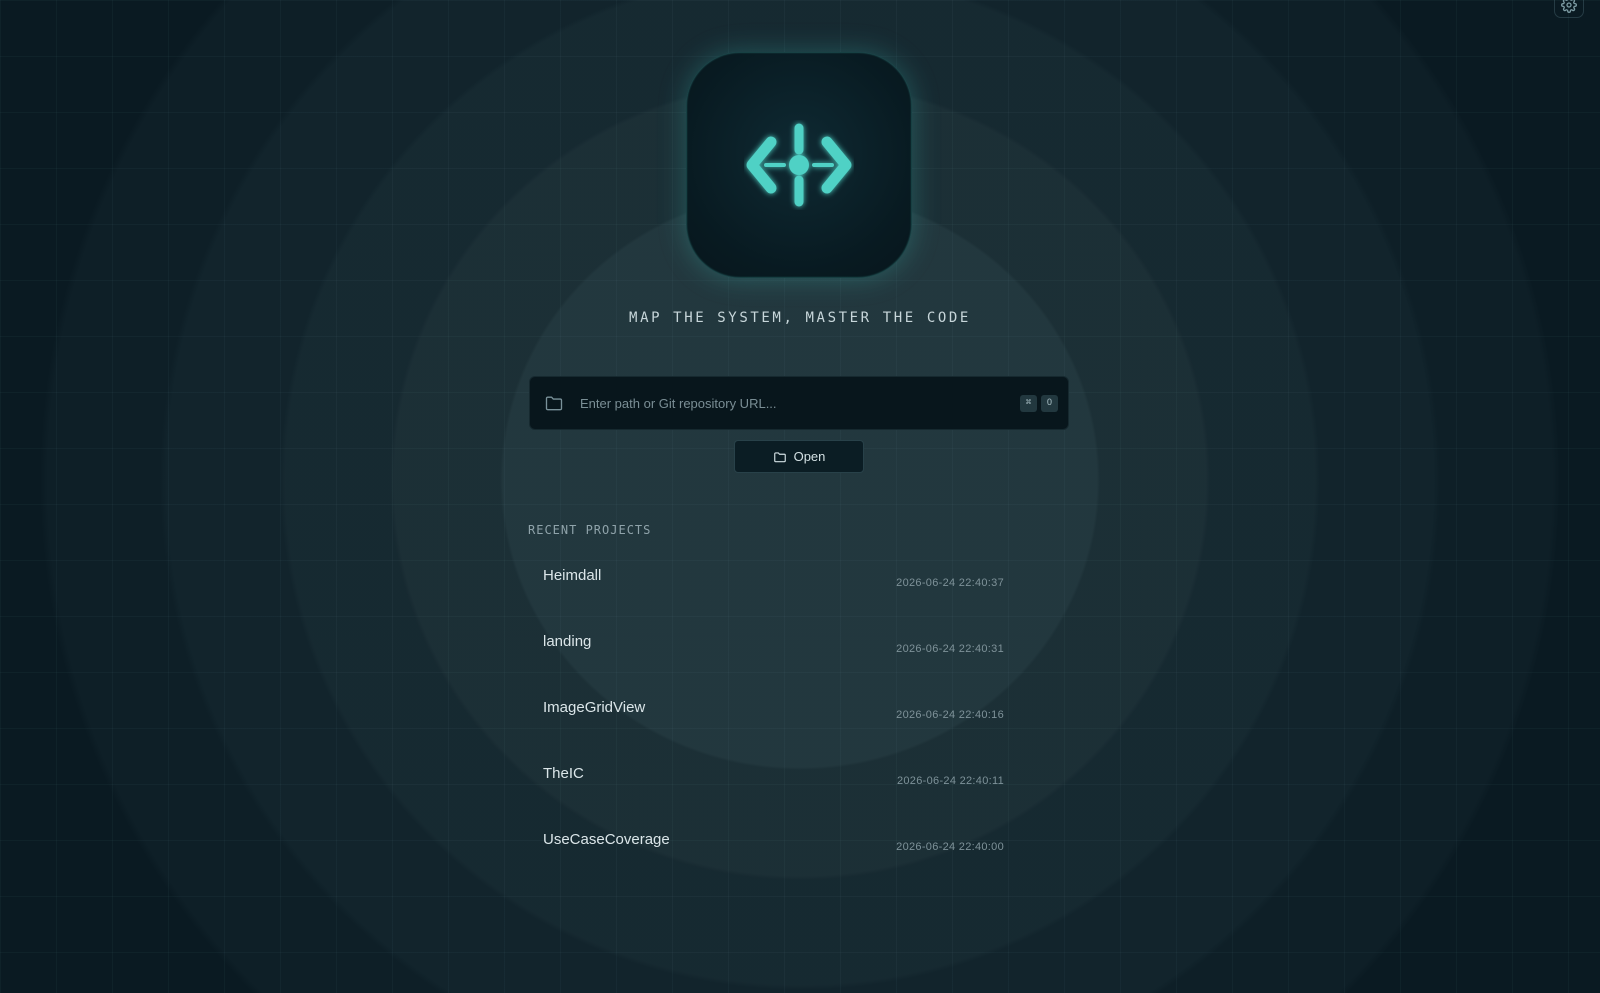 Image resolution: width=1600 pixels, height=993 pixels. What do you see at coordinates (767, 786) in the screenshot?
I see `recent-project-item: TheIC 2026-06-24 22:40:11` at bounding box center [767, 786].